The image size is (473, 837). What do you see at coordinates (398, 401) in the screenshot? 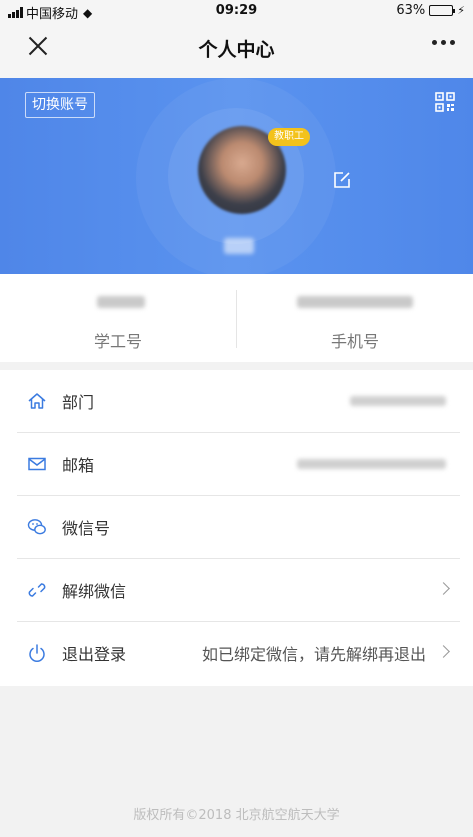
I see `department-value-redacted` at bounding box center [398, 401].